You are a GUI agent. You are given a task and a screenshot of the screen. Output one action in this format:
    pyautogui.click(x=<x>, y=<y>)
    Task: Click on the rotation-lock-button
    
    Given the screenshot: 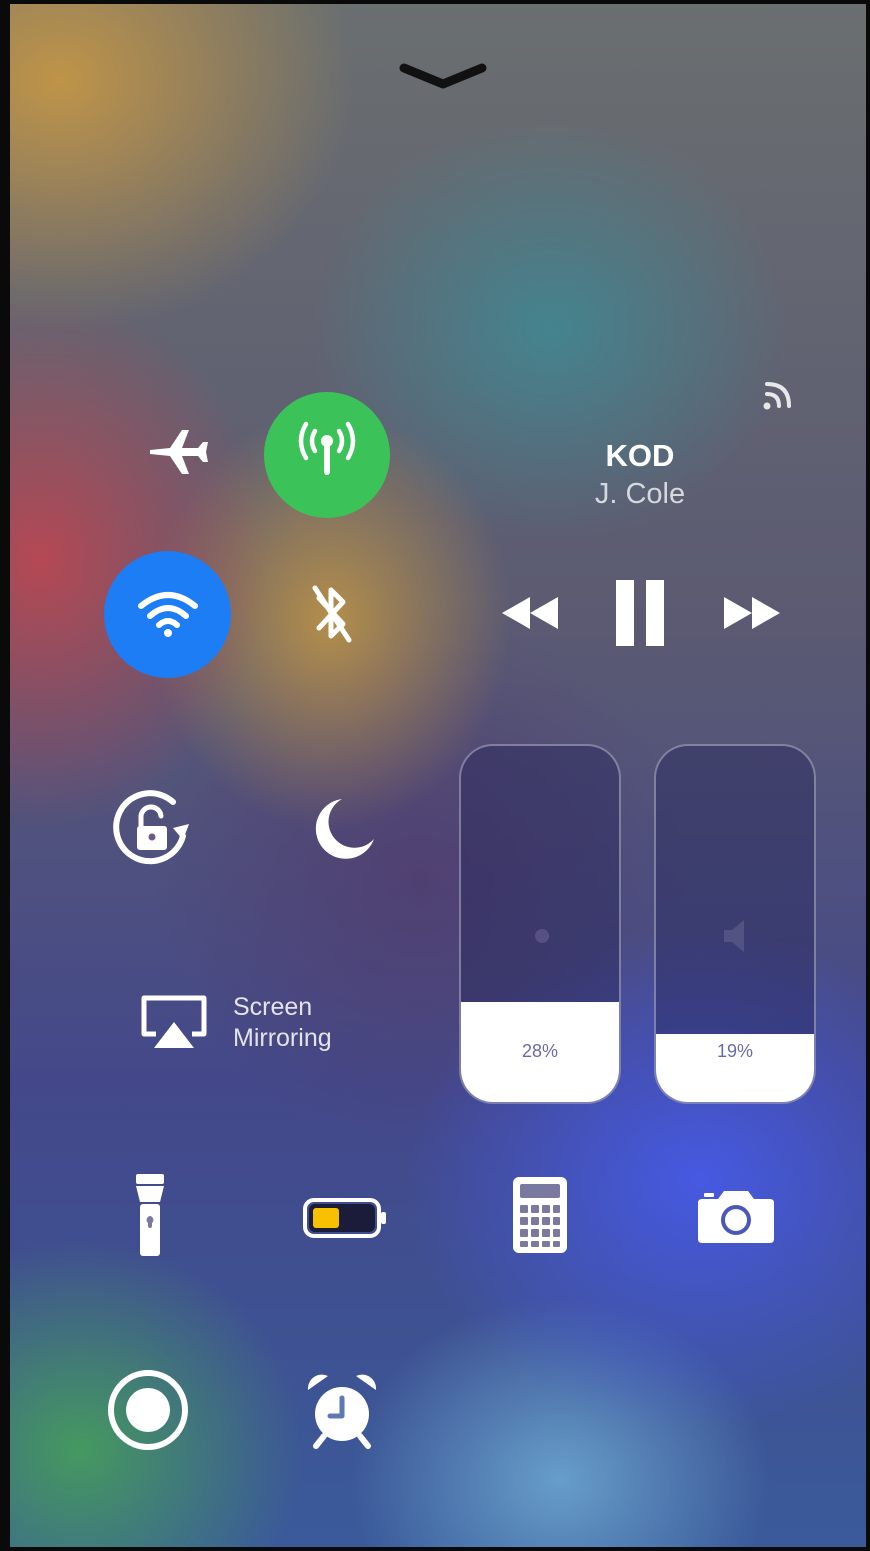 What is the action you would take?
    pyautogui.click(x=150, y=830)
    